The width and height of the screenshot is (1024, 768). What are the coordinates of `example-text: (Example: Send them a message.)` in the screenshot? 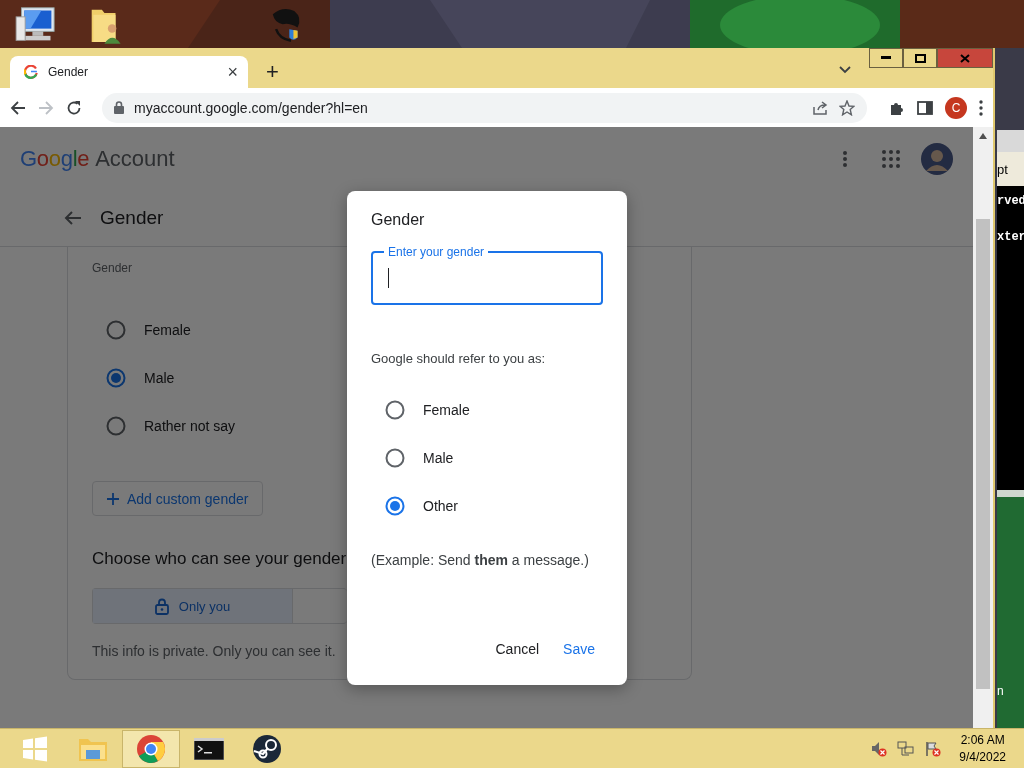 It's located at (480, 560).